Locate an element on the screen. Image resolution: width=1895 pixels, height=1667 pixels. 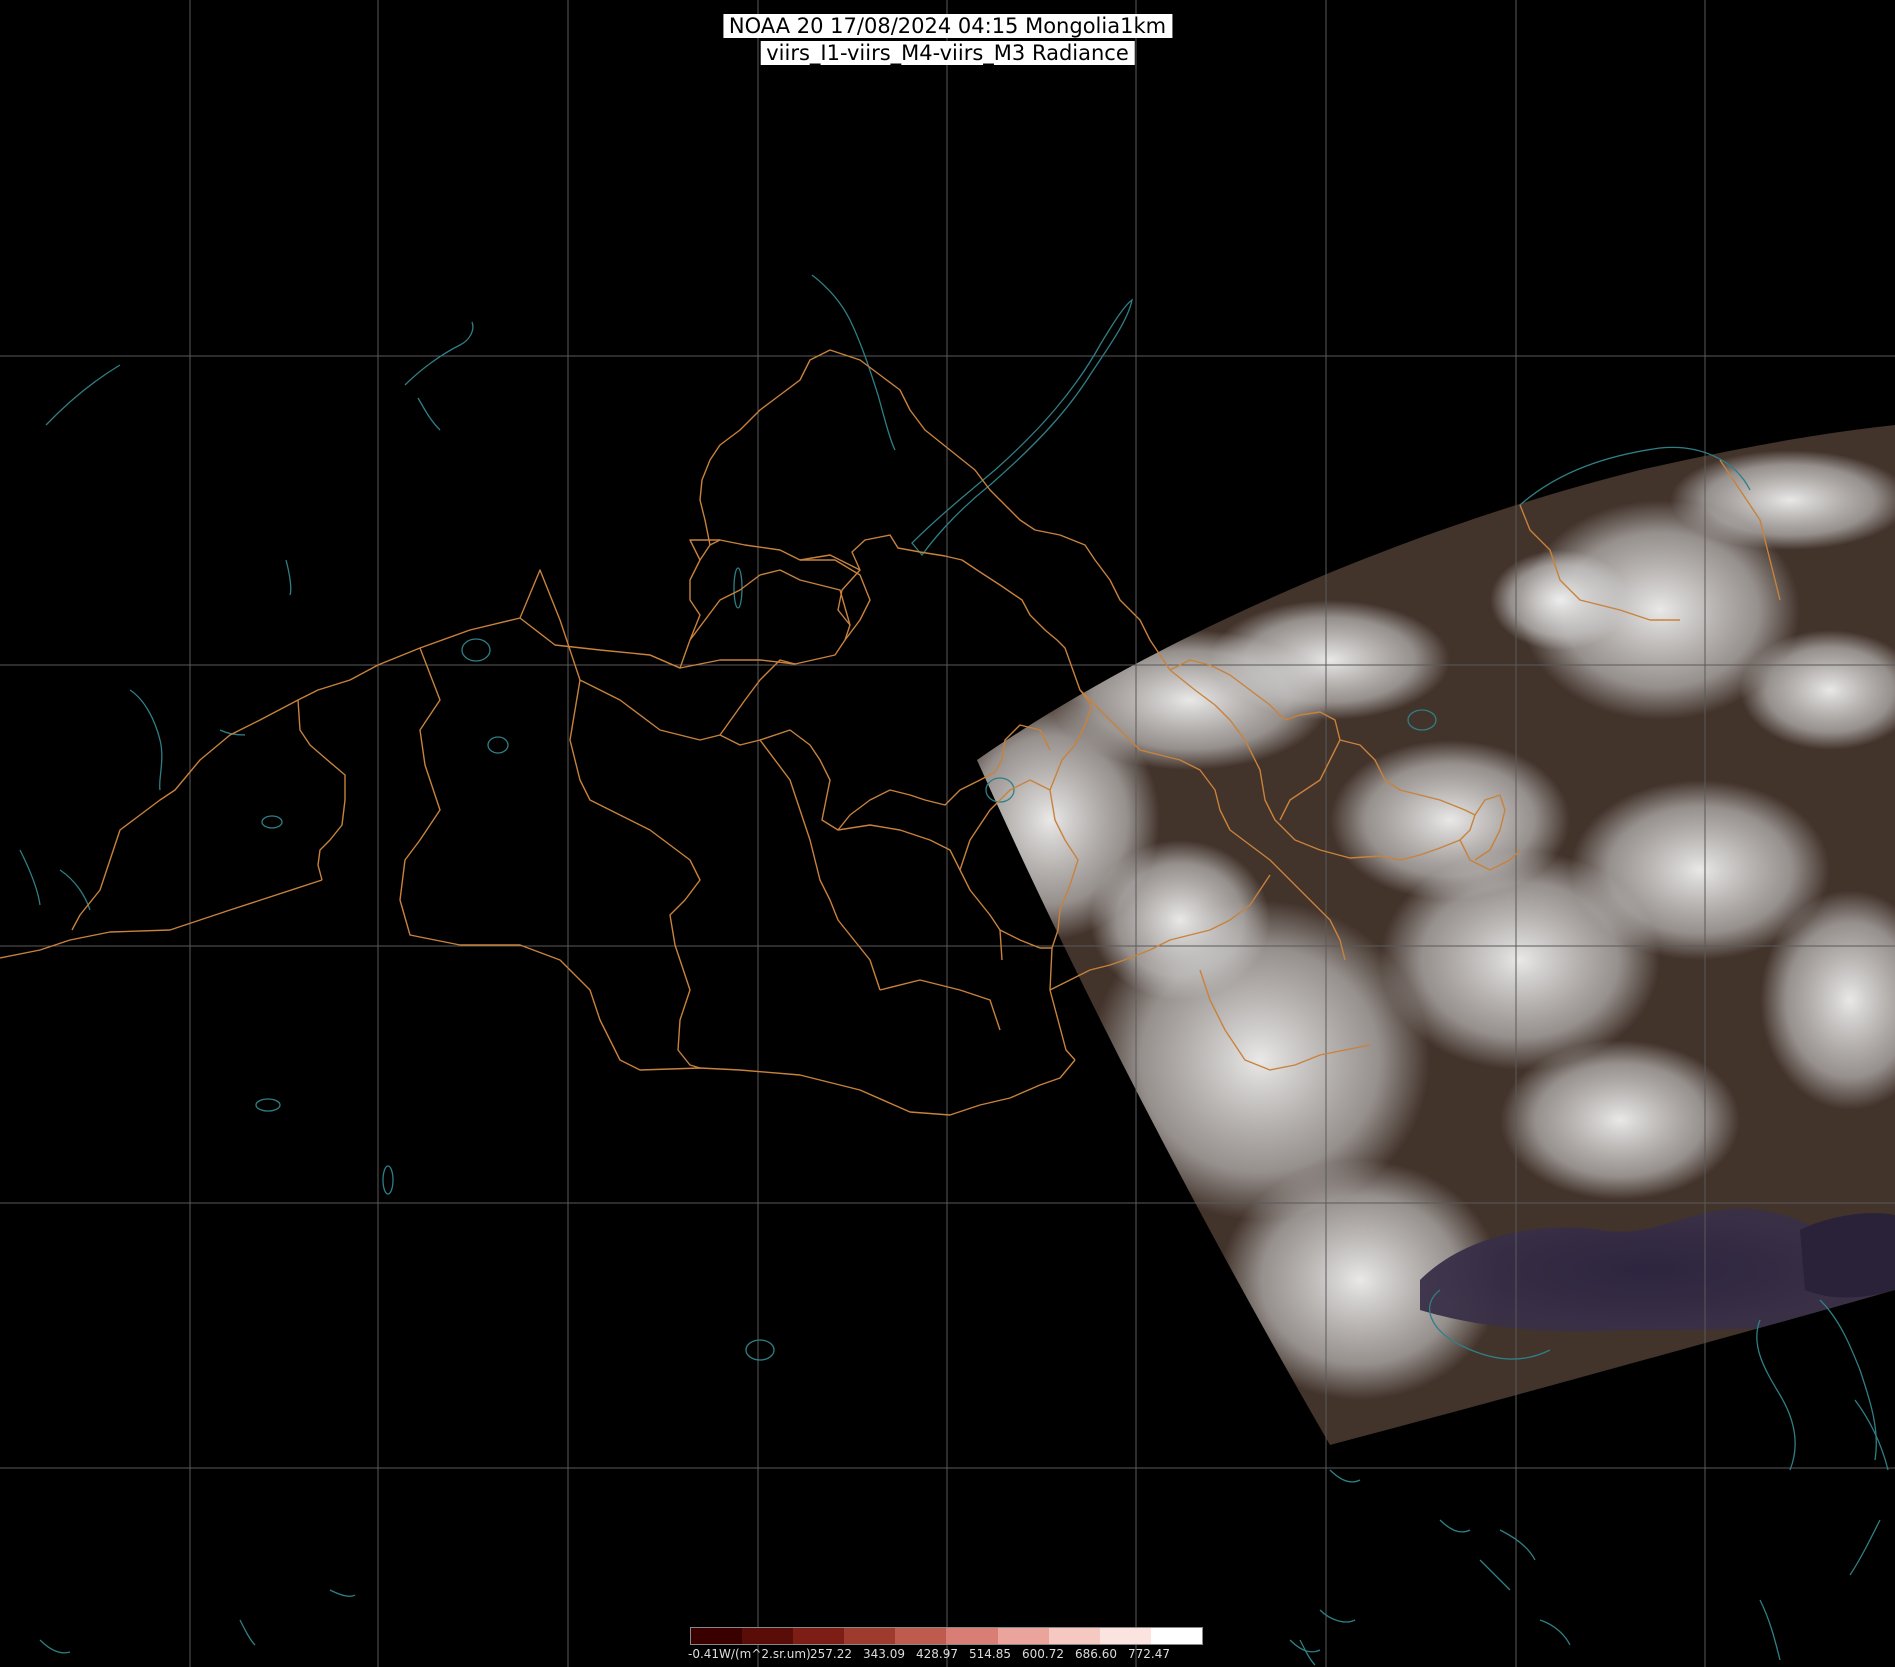
colorbar-tick: 257.22 is located at coordinates (831, 1654).